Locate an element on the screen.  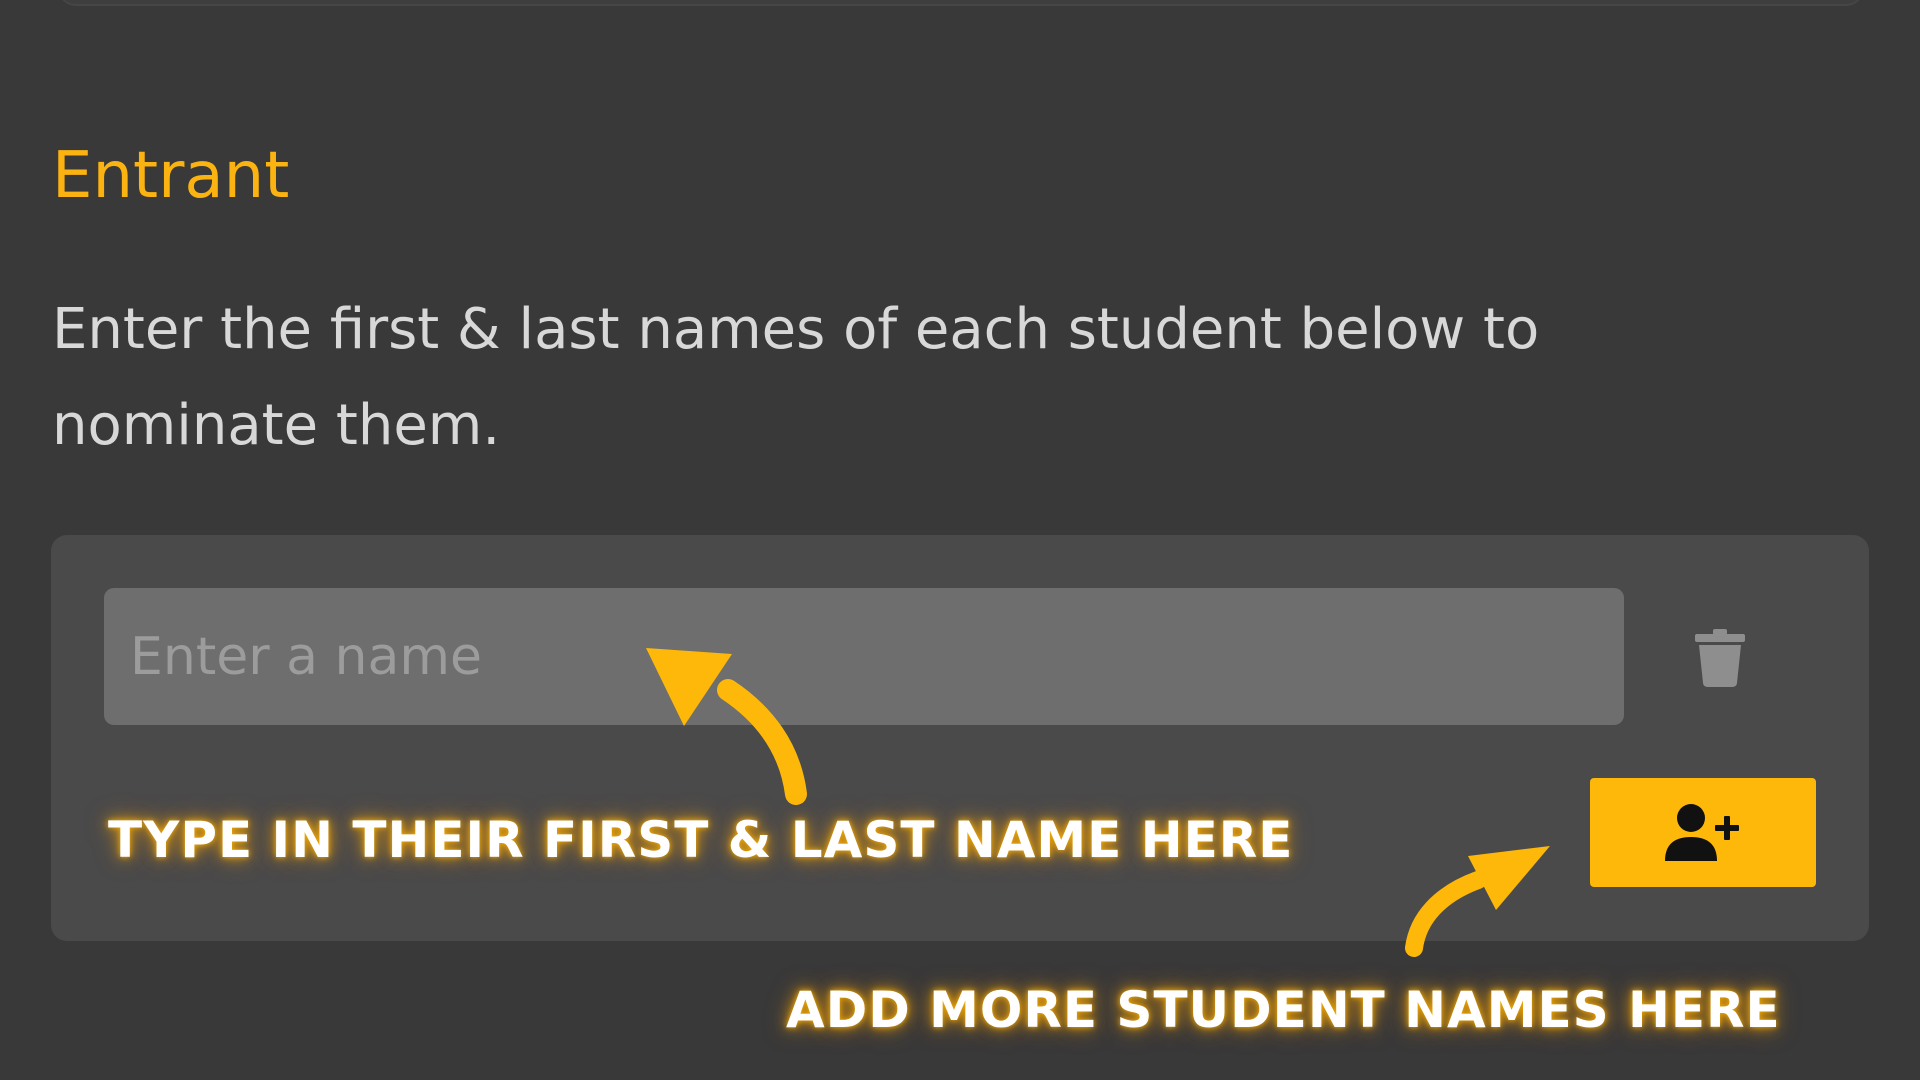
add-user-icon is located at coordinates (1702, 832).